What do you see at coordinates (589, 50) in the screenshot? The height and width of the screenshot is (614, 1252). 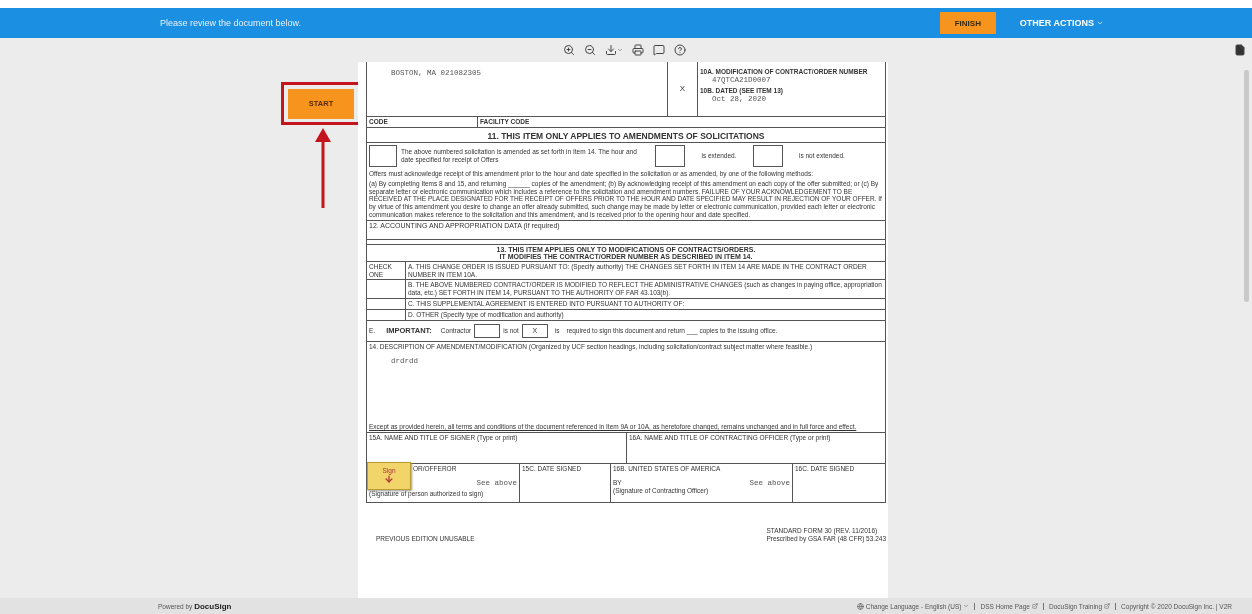 I see `zoom-out-icon` at bounding box center [589, 50].